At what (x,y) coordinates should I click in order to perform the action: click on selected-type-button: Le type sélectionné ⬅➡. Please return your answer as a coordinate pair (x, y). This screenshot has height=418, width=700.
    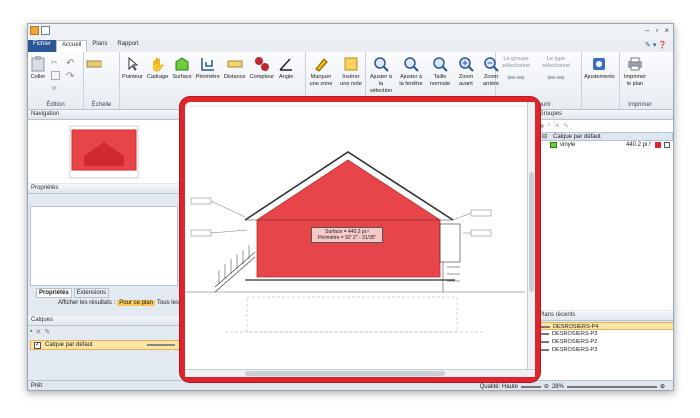
    Looking at the image, I should click on (556, 80).